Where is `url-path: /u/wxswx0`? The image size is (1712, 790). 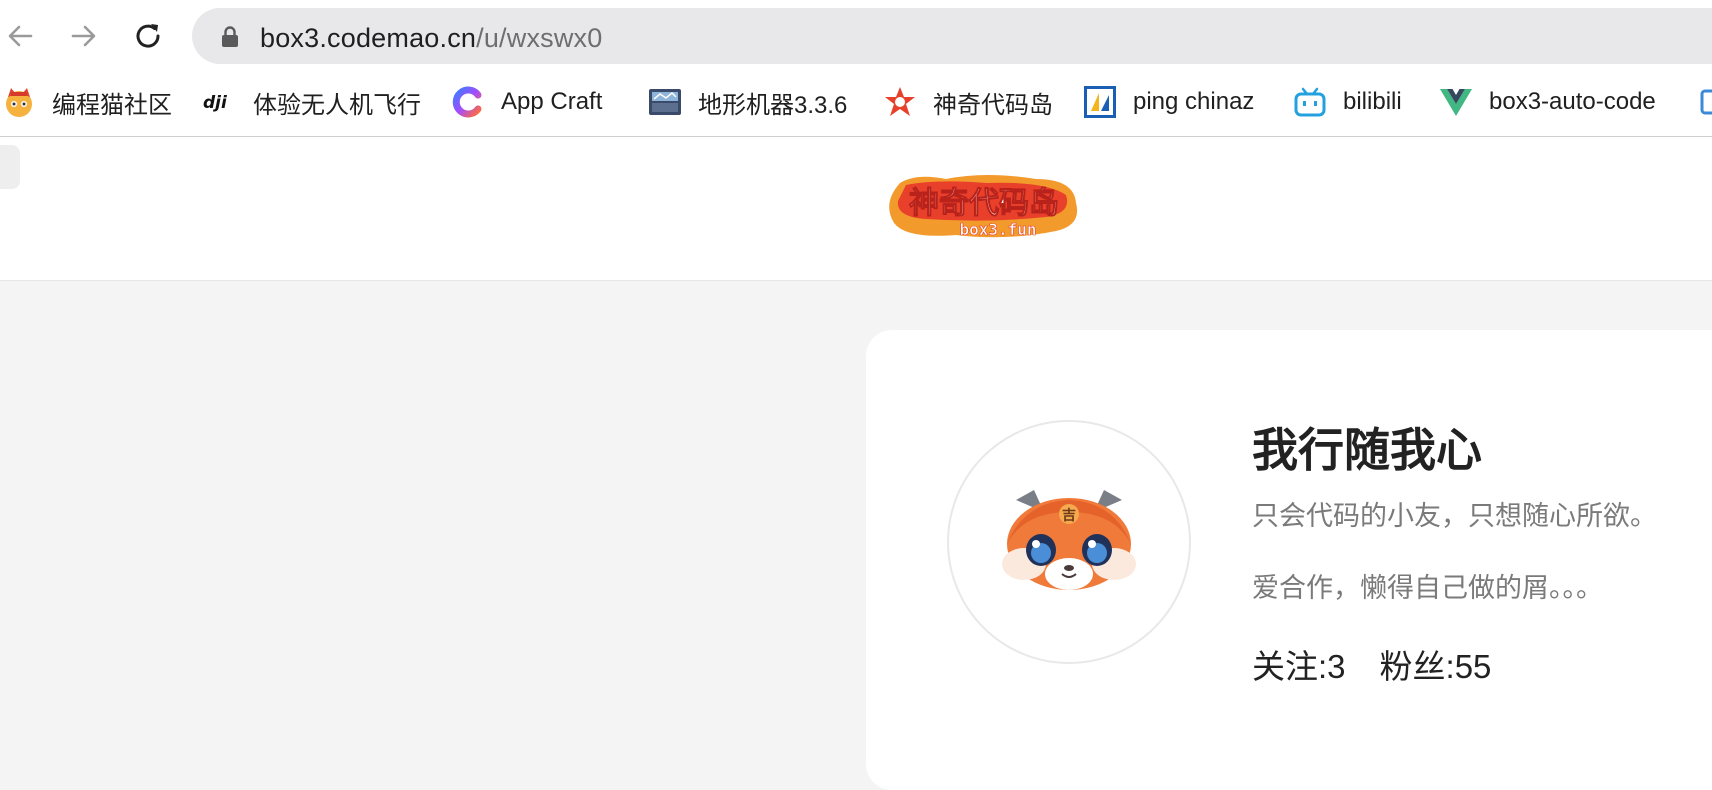 url-path: /u/wxswx0 is located at coordinates (539, 38).